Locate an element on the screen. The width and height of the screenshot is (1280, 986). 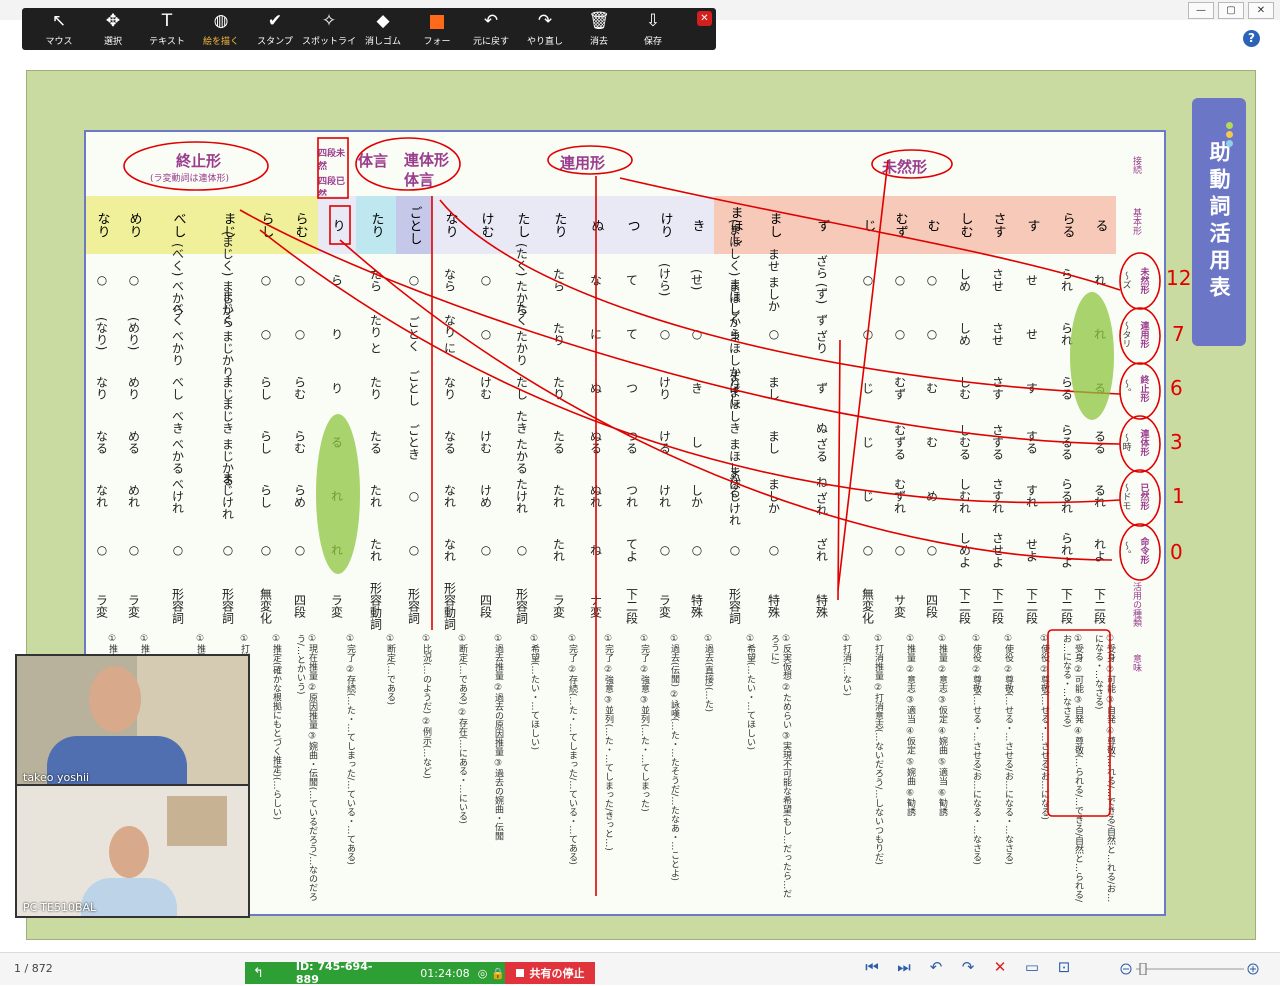
viewer-controls: ⏮ ⏭ ↶ ↷ ✕ ▭ ⊡ is located at coordinates (968, 967).